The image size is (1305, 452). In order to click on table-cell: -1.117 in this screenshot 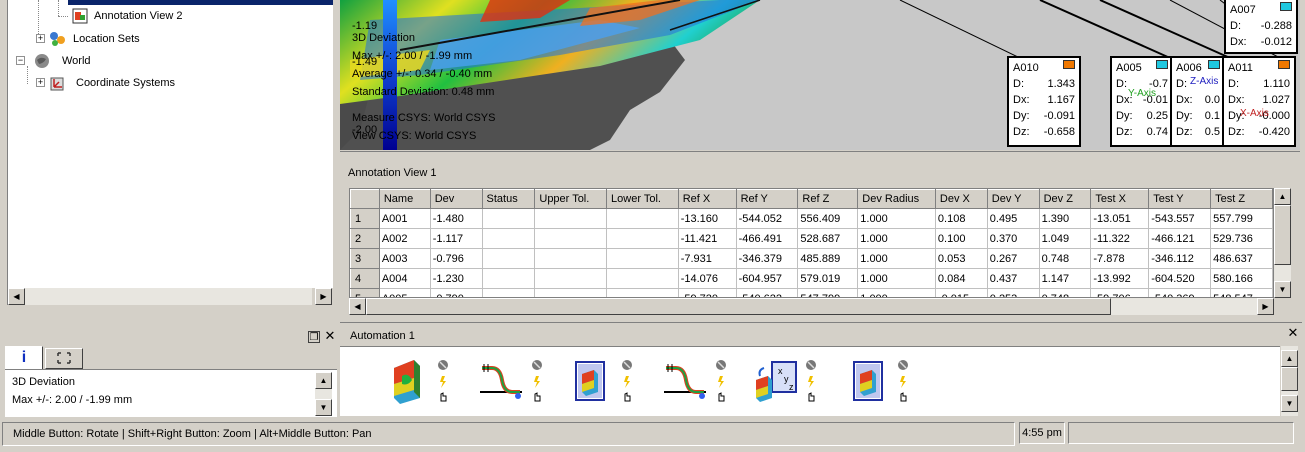, I will do `click(456, 238)`.